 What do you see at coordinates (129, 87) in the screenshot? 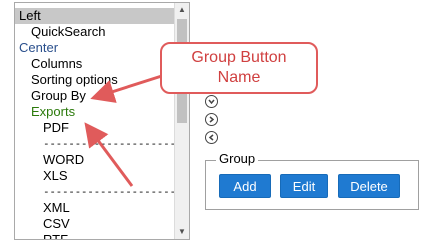
I see `callout-arrow-to-group-by` at bounding box center [129, 87].